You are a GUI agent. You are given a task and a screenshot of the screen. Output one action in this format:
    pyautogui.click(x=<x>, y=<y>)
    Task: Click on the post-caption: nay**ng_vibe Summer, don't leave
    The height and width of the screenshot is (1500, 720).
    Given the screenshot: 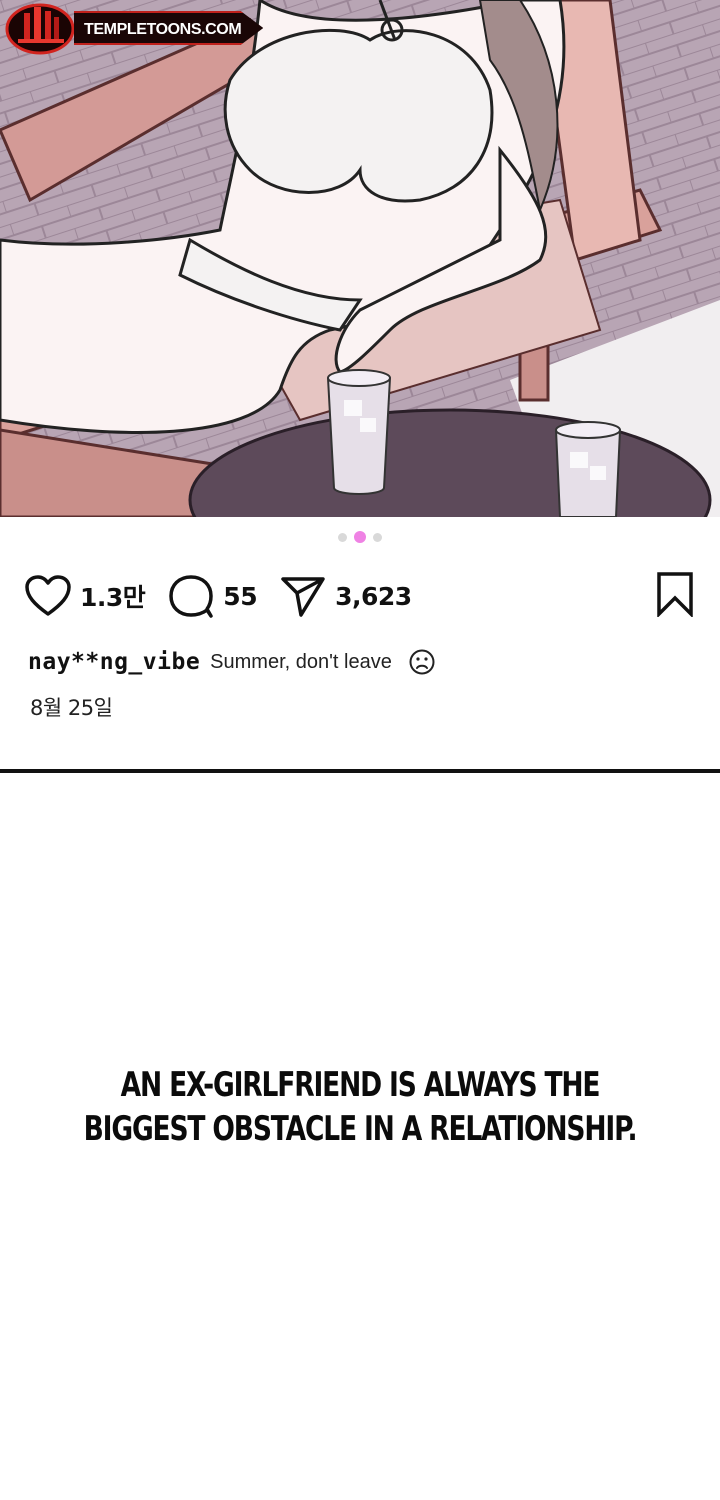 What is the action you would take?
    pyautogui.click(x=232, y=662)
    